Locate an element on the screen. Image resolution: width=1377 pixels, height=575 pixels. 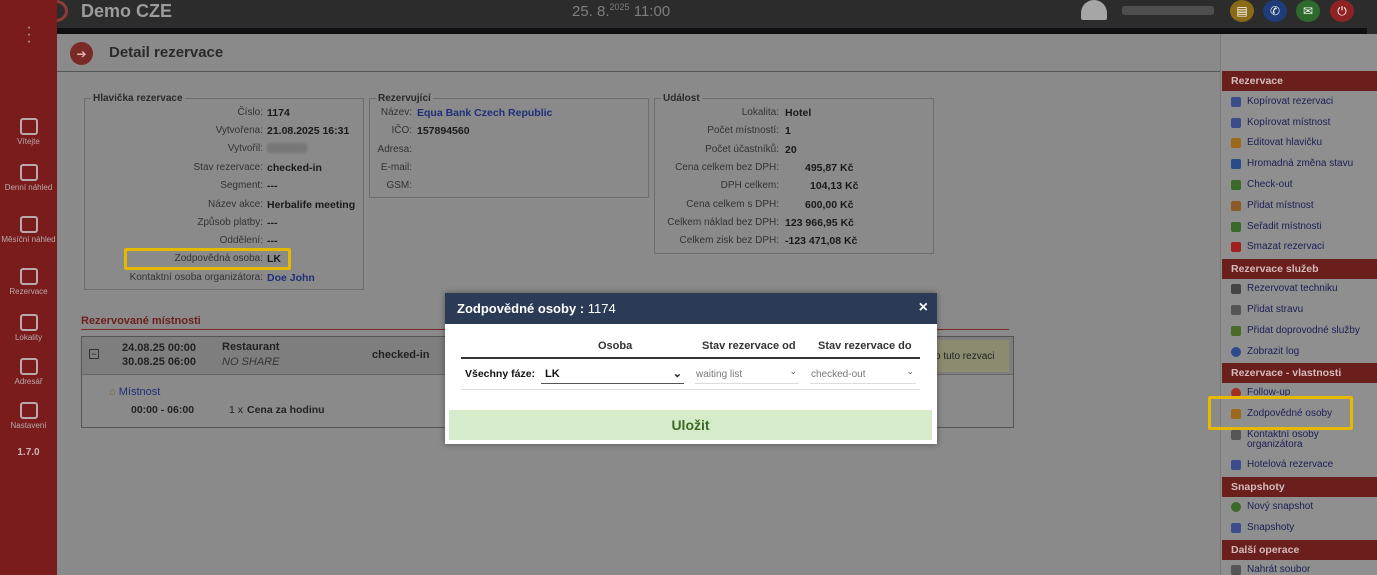
power-icon: ⏻ is located at coordinates (1342, 11).